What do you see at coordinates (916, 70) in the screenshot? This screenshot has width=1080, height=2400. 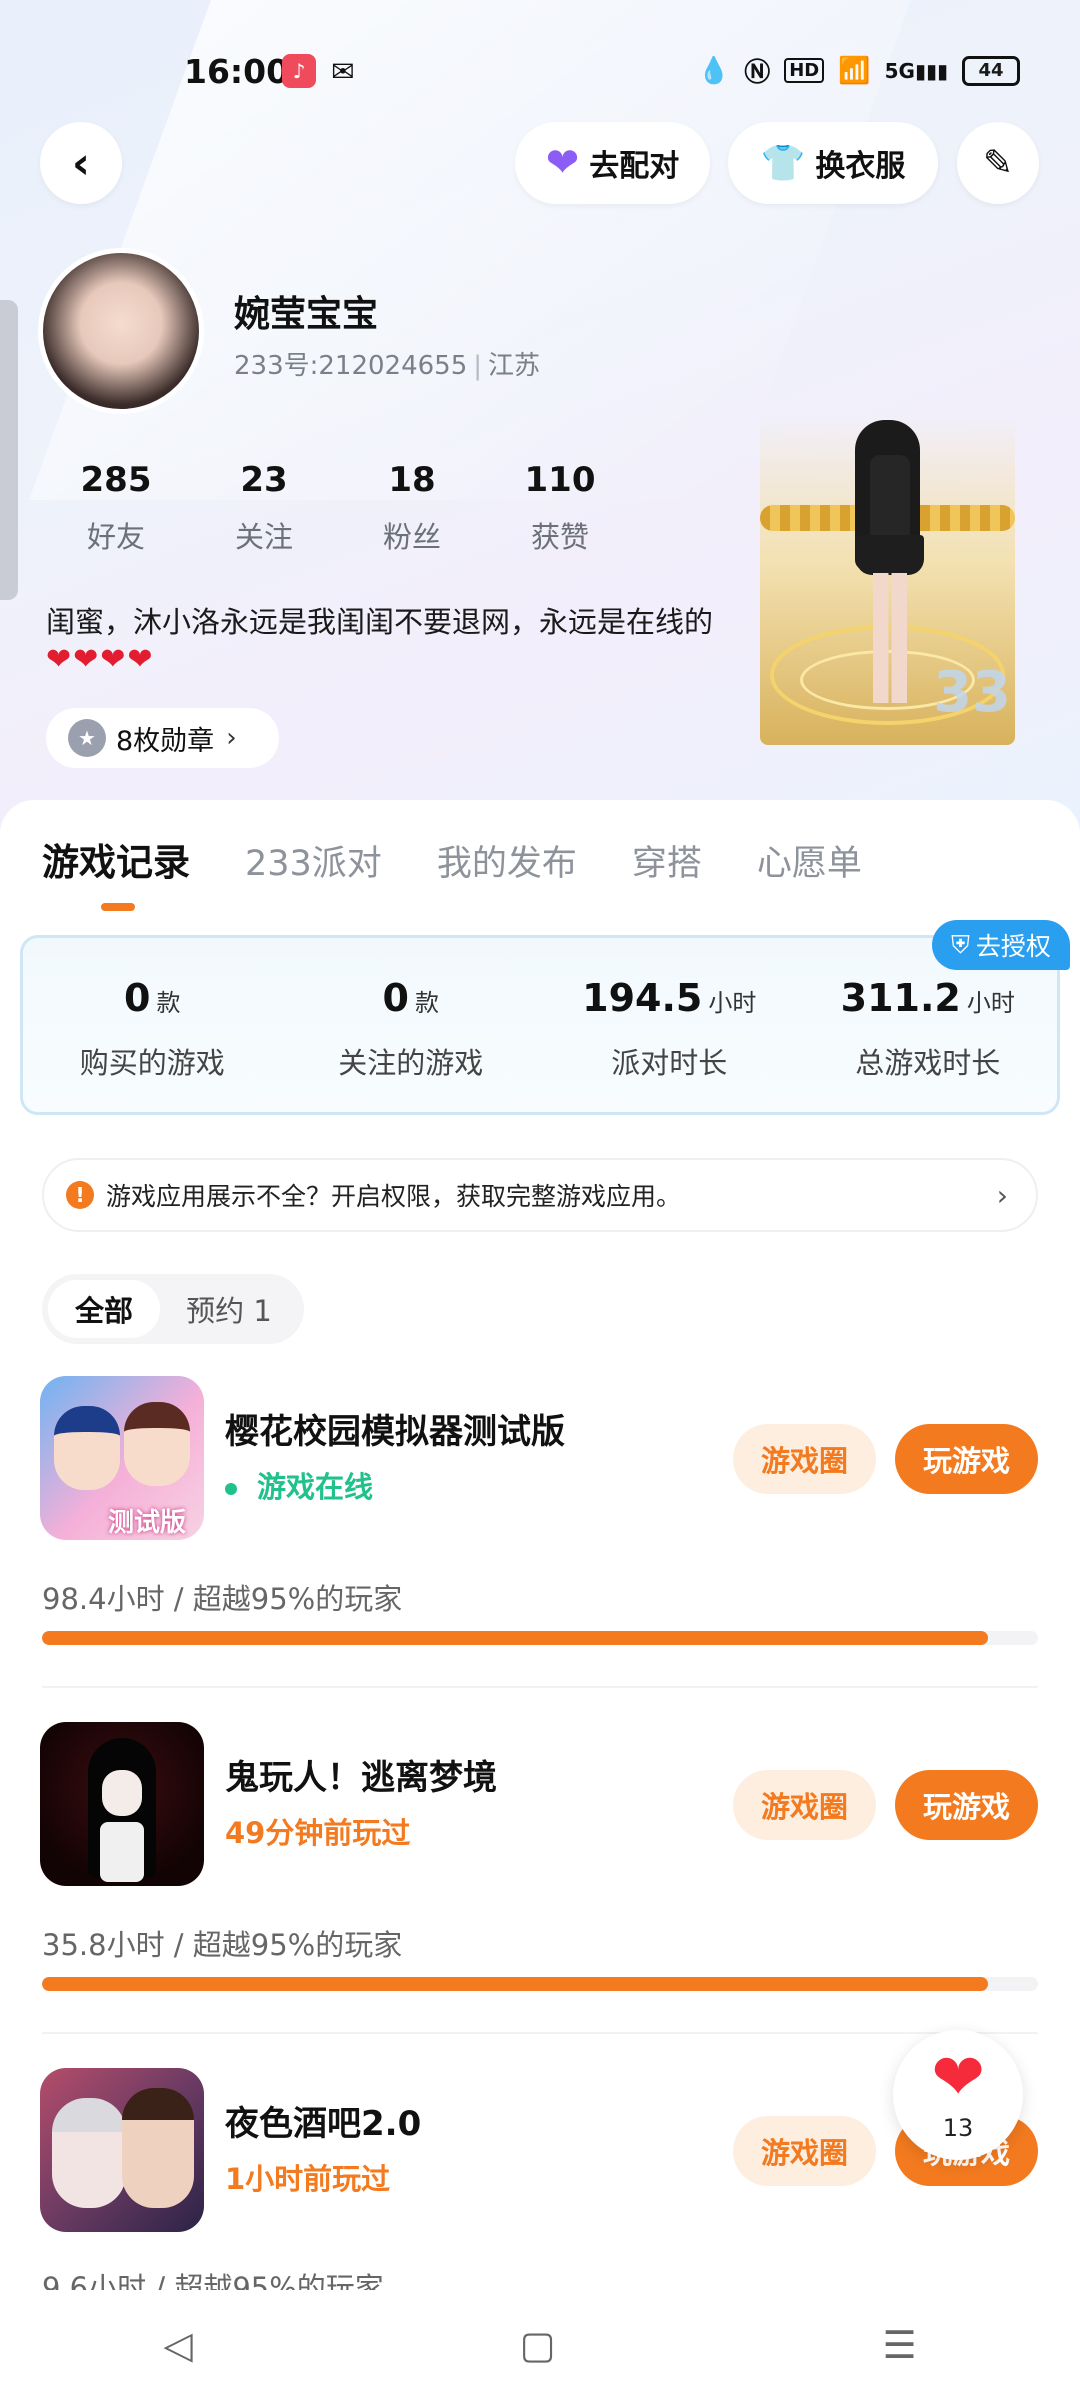 I see `signal-icon: 5G▮▮▮` at bounding box center [916, 70].